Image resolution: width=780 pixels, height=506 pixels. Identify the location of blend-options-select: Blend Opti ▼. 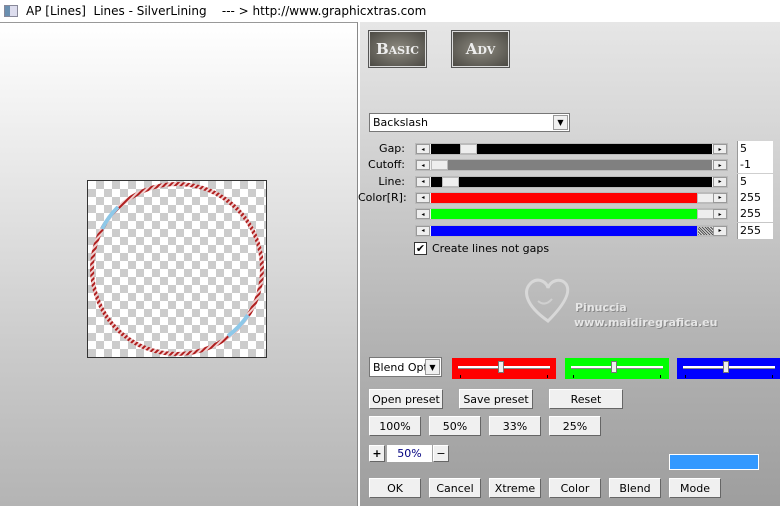
(405, 367).